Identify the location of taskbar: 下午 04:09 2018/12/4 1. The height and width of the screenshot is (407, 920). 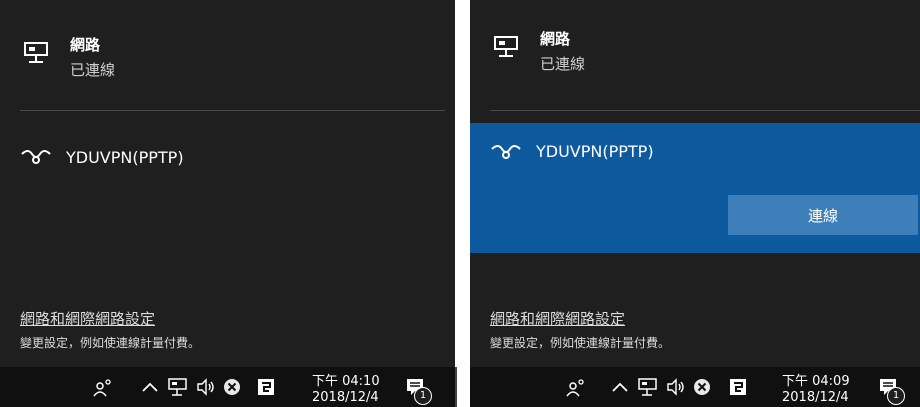
(695, 387).